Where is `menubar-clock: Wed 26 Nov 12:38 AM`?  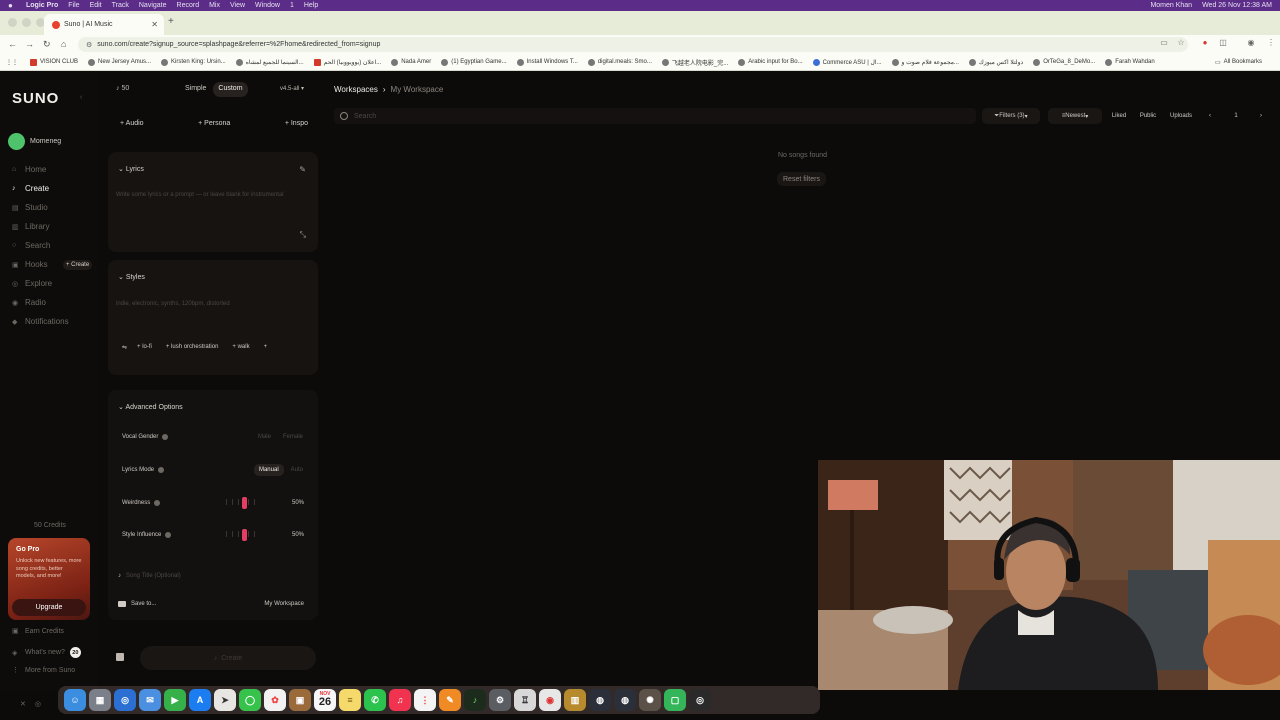 menubar-clock: Wed 26 Nov 12:38 AM is located at coordinates (1237, 5).